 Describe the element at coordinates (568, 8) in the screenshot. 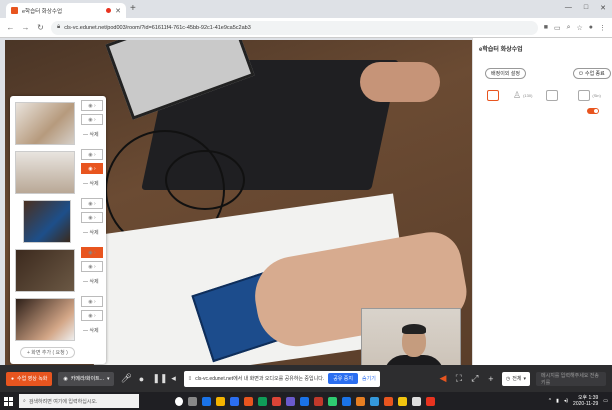

I see `minimize-button: —` at that location.